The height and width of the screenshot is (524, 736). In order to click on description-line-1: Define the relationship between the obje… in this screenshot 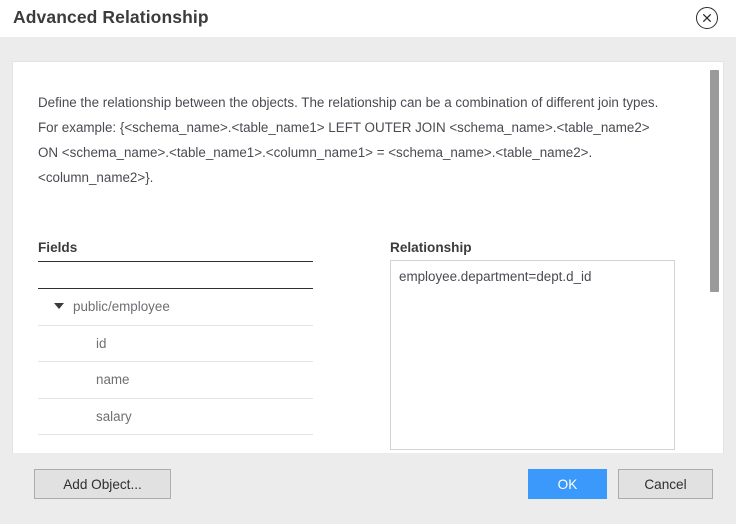, I will do `click(348, 102)`.